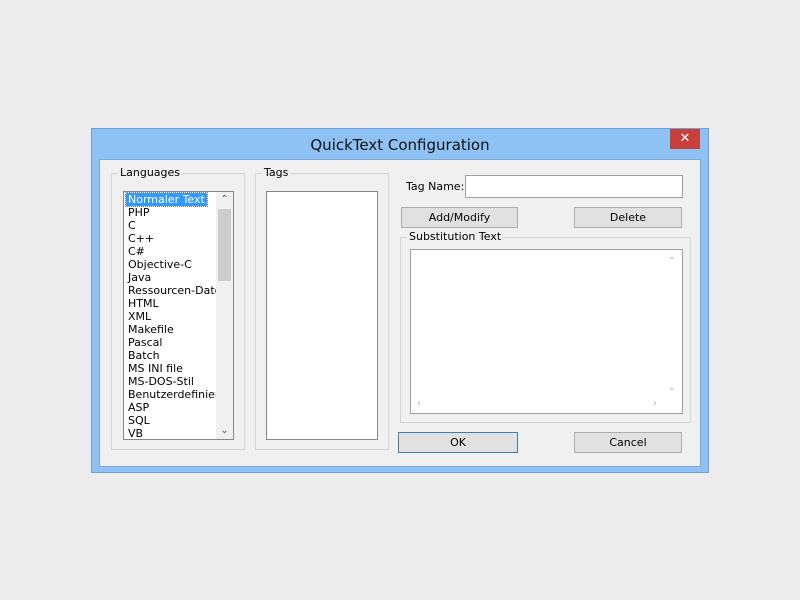 The height and width of the screenshot is (600, 800). What do you see at coordinates (150, 173) in the screenshot?
I see `languages-label: Languages` at bounding box center [150, 173].